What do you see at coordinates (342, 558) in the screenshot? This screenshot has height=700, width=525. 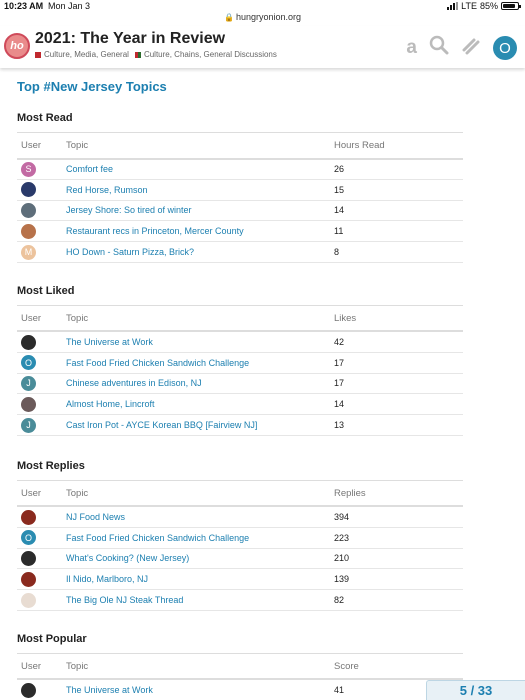 I see `stat-value: 210` at bounding box center [342, 558].